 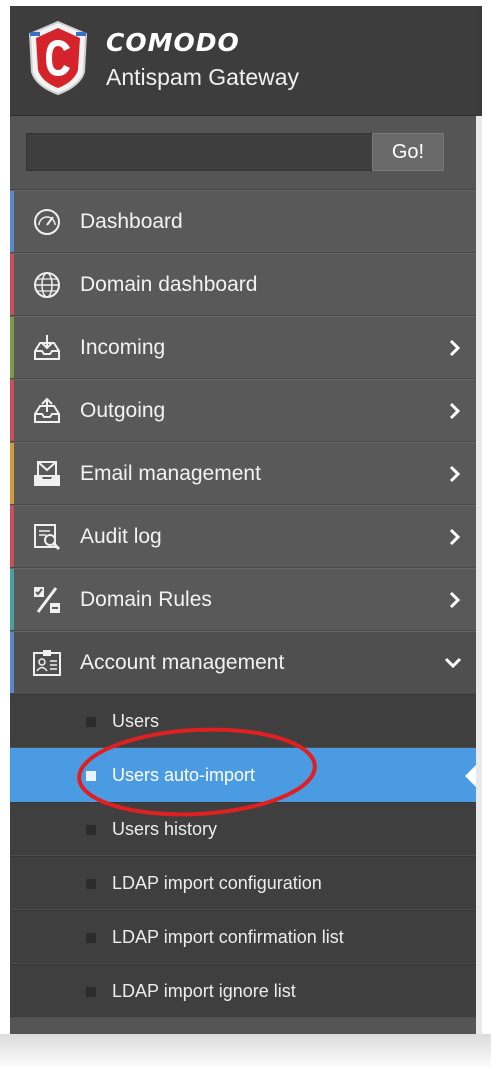 I want to click on submenu-item-label: LDAP import ignore list, so click(x=204, y=991).